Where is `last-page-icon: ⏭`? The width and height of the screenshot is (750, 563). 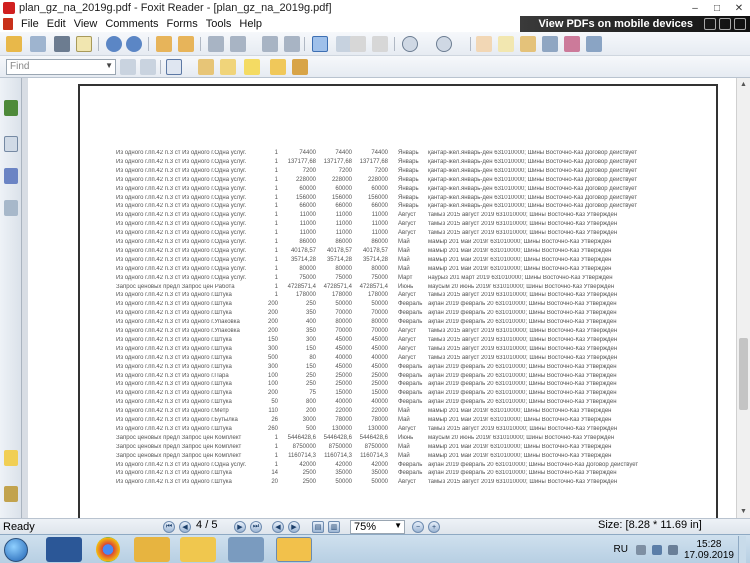
last-page-icon: ⏭ is located at coordinates (256, 527).